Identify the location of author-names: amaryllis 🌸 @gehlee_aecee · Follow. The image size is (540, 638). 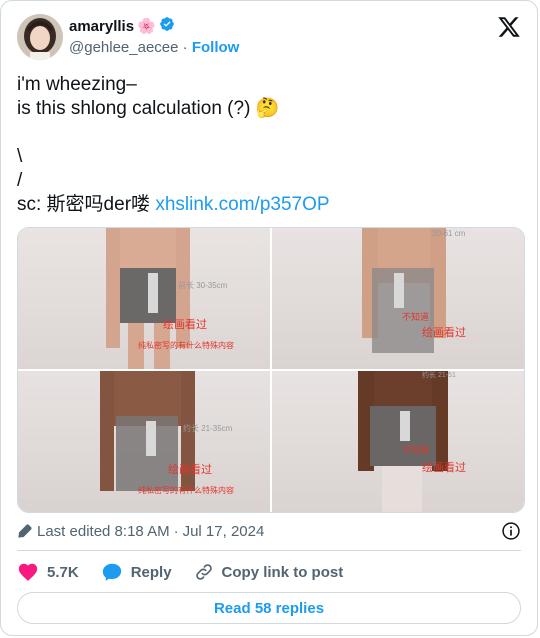
(154, 37).